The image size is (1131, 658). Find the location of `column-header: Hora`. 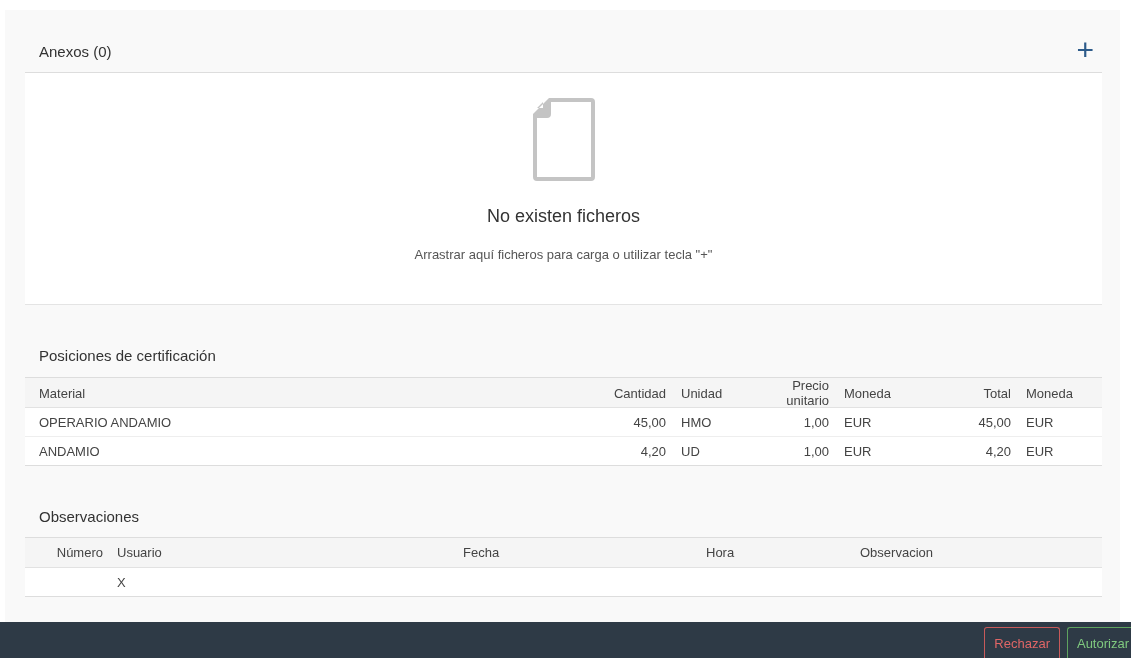

column-header: Hora is located at coordinates (721, 552).